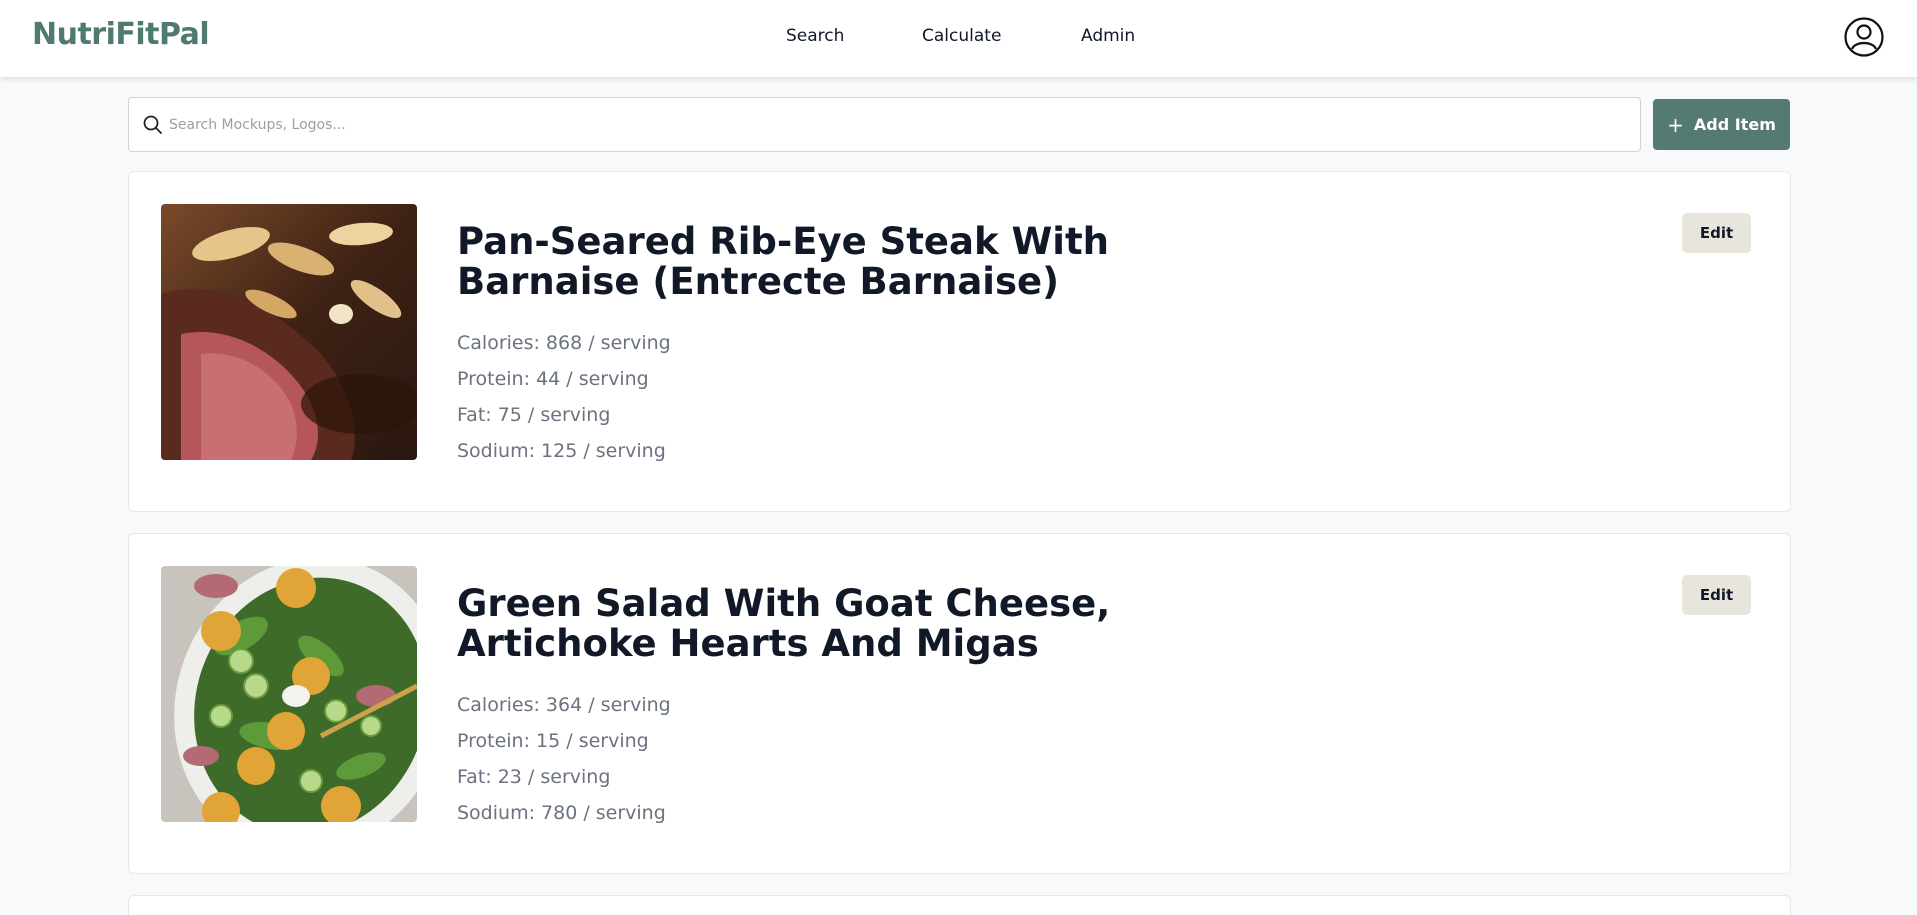  Describe the element at coordinates (1675, 124) in the screenshot. I see `plus-icon: +` at that location.